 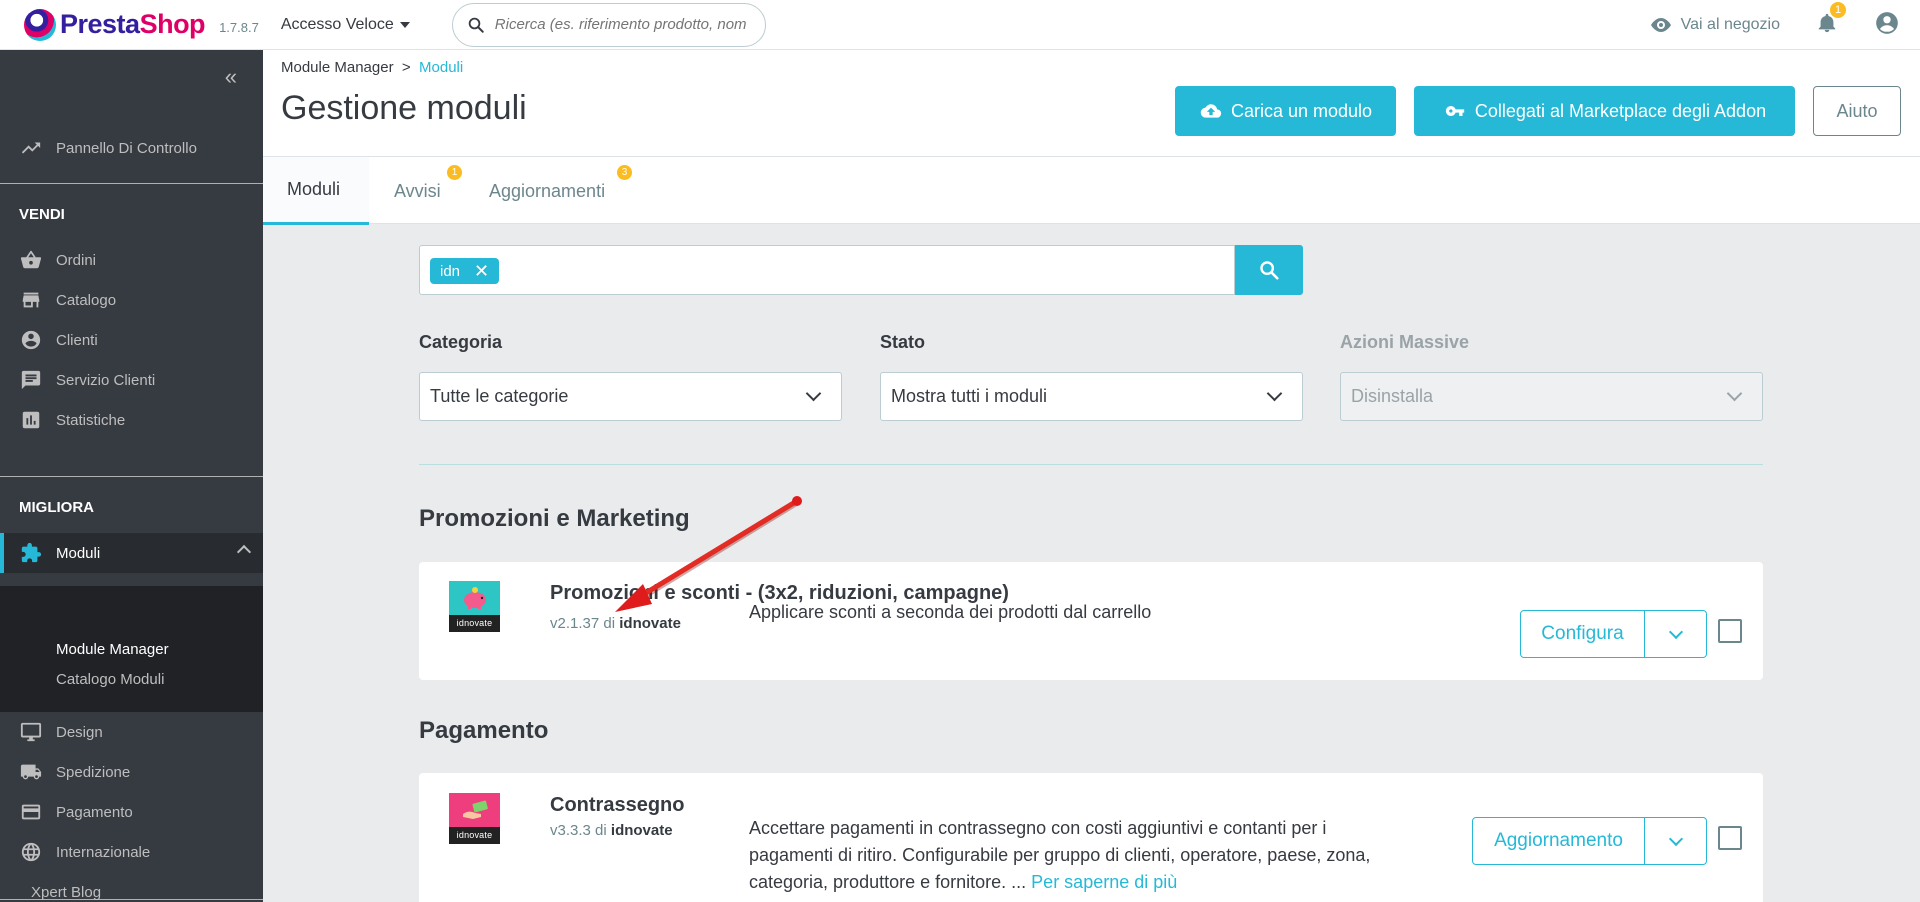 What do you see at coordinates (131, 420) in the screenshot?
I see `sidebar-item-stats: Statistiche` at bounding box center [131, 420].